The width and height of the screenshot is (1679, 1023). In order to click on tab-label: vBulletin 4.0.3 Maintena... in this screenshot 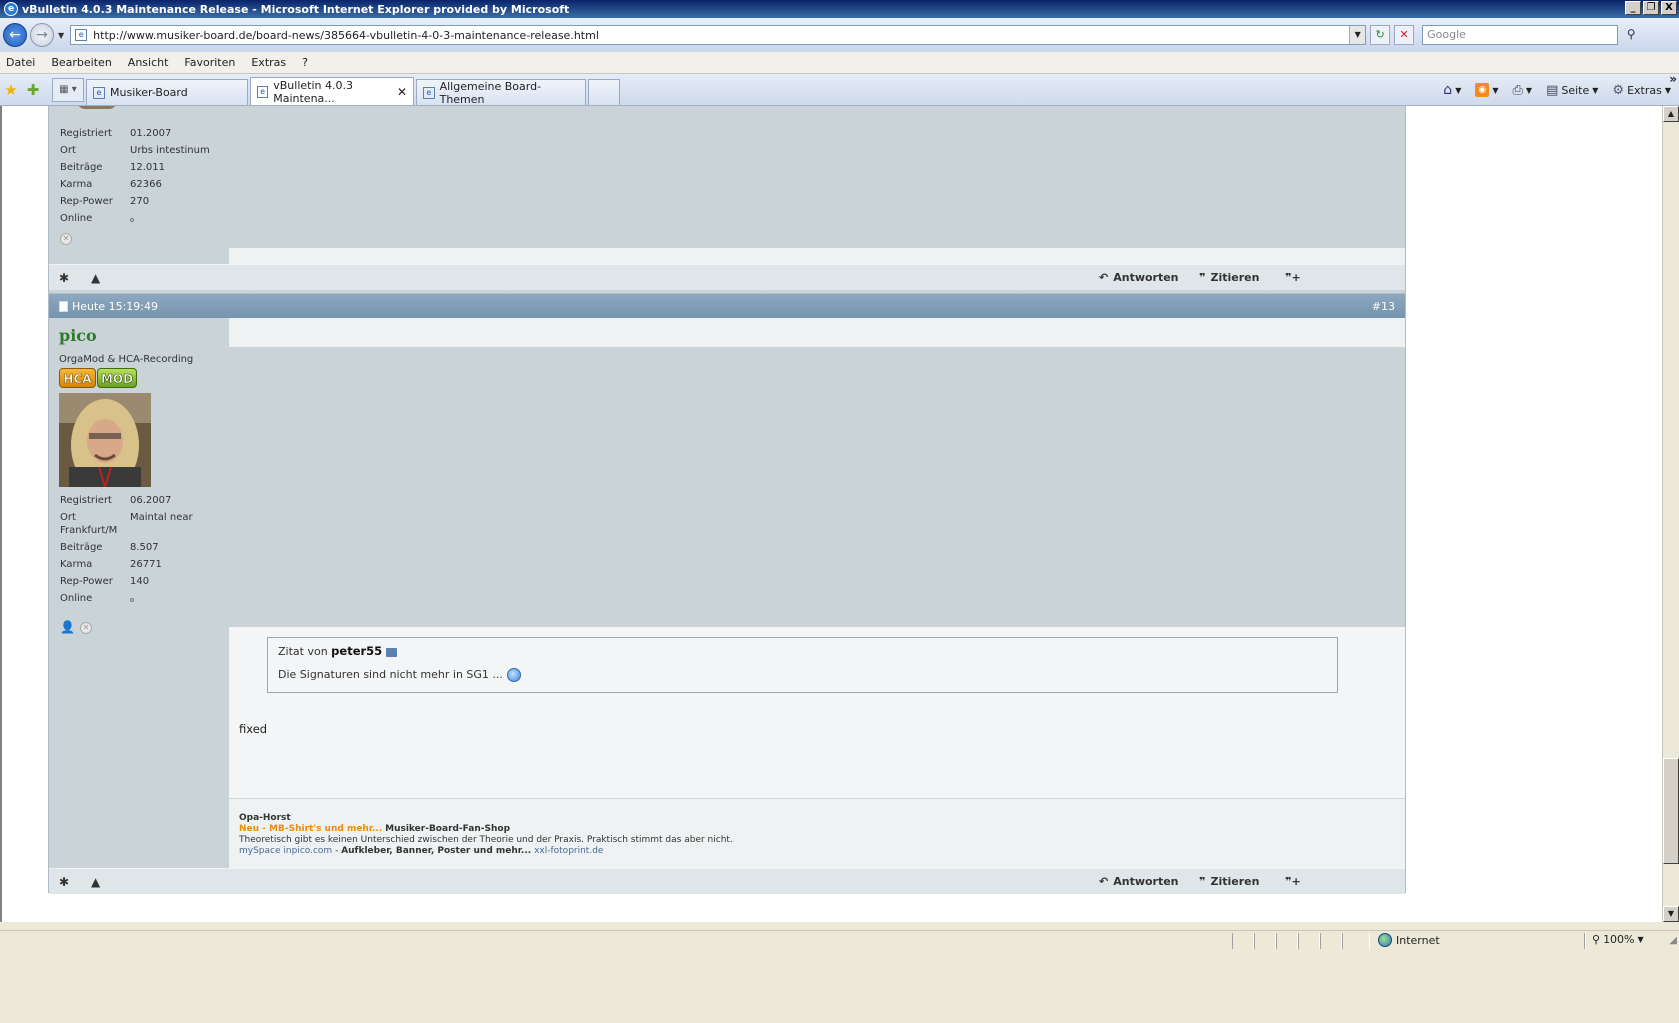, I will do `click(313, 91)`.